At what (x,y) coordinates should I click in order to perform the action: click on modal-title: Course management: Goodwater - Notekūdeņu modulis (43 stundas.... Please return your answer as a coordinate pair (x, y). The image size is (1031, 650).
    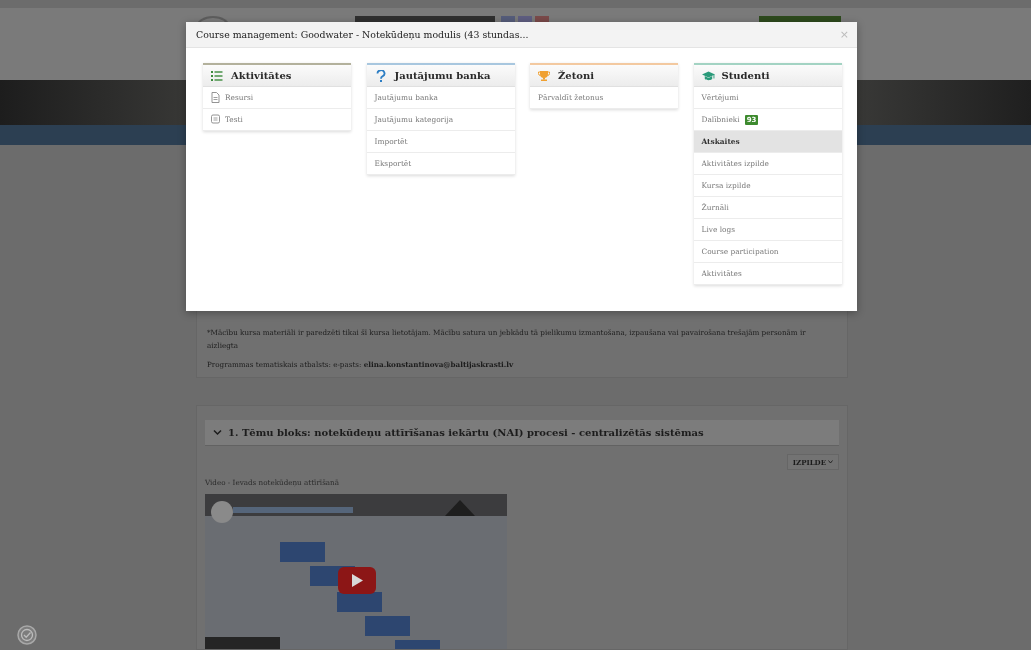
    Looking at the image, I should click on (362, 34).